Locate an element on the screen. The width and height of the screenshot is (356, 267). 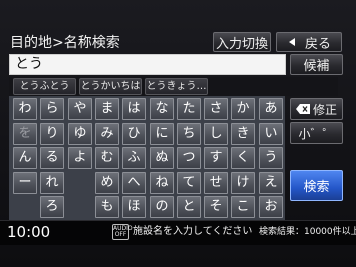
kana-key: つ is located at coordinates (189, 158).